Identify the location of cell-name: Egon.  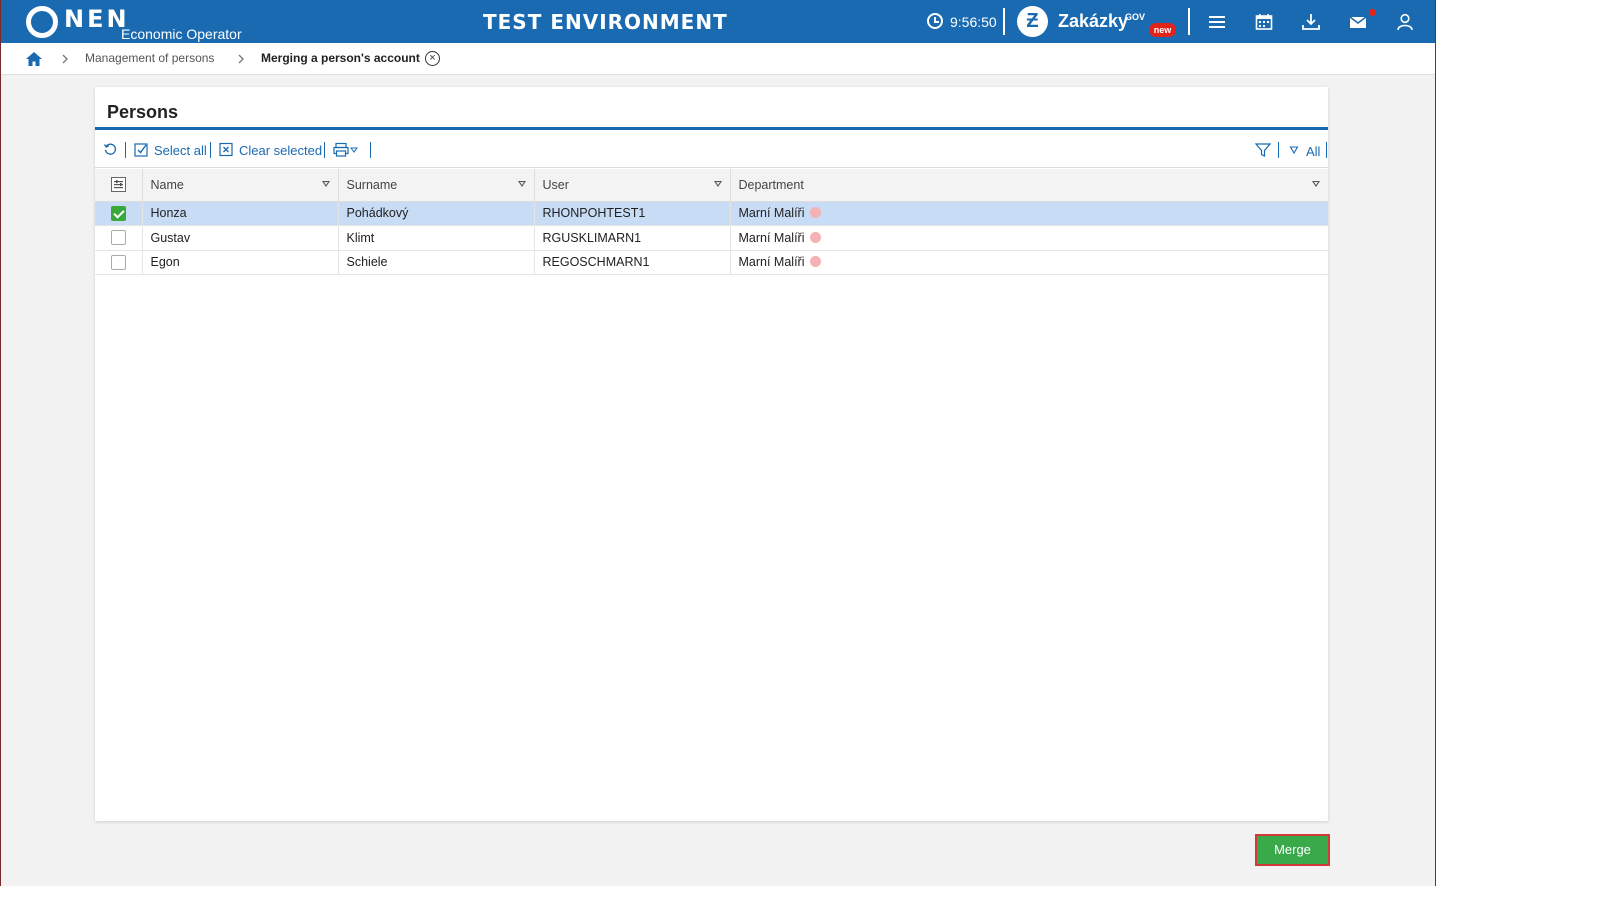
(240, 262).